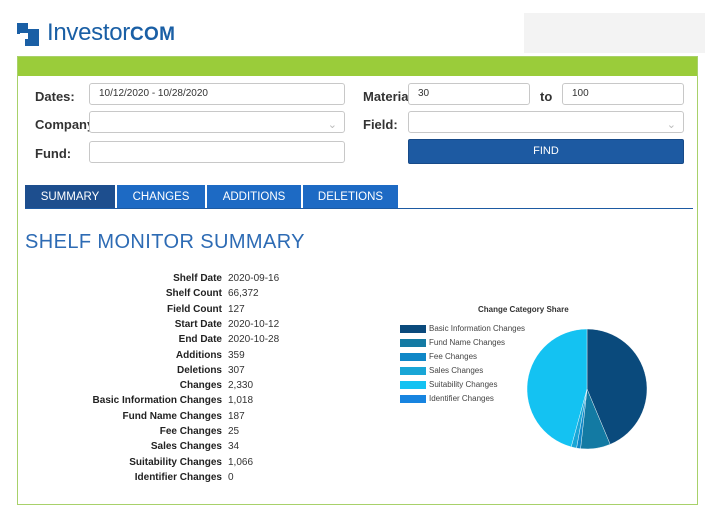 The height and width of the screenshot is (524, 705). I want to click on stat-value: 2020-10-12, so click(254, 324).